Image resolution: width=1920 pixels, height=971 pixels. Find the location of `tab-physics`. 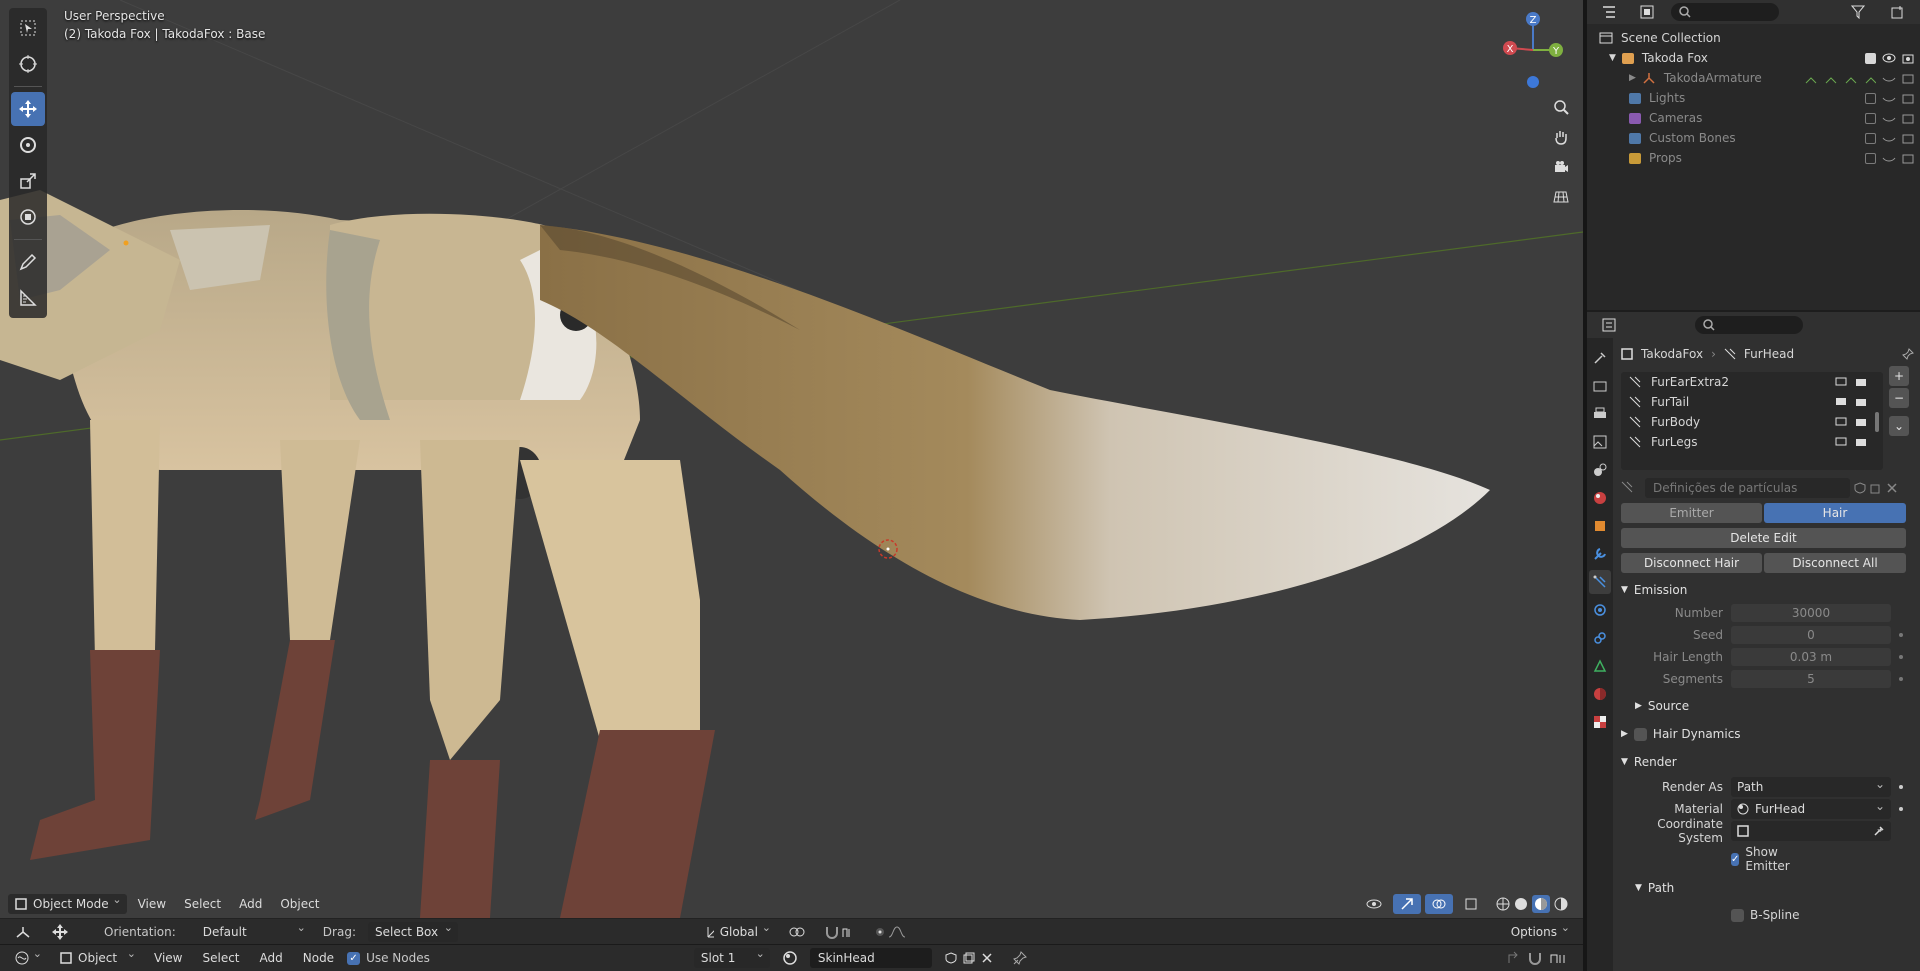

tab-physics is located at coordinates (1600, 610).